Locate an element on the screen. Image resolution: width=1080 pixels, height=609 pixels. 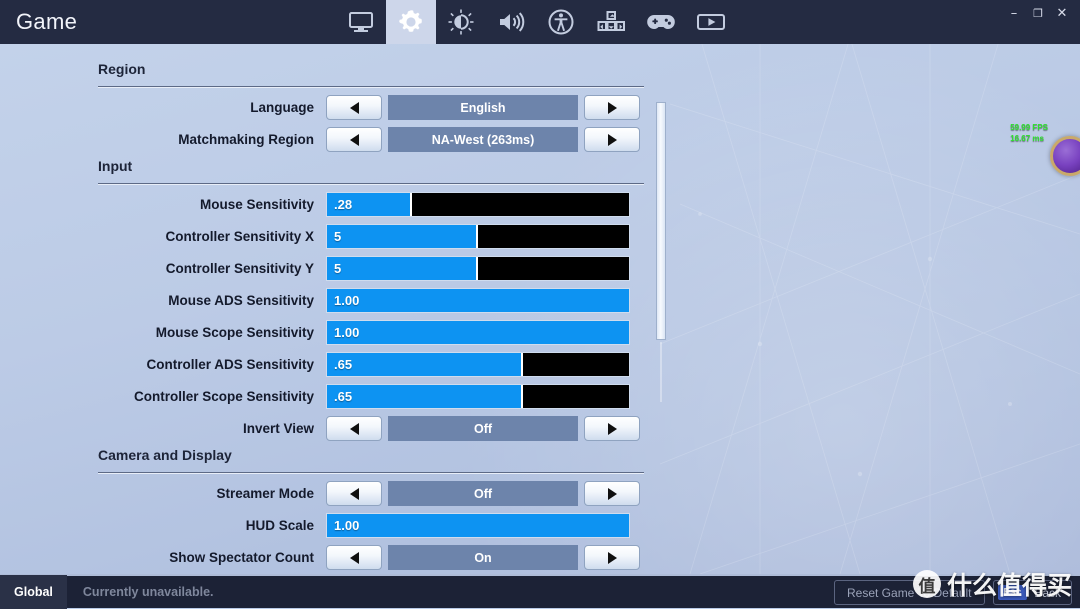
setting-control: .28 is located at coordinates (478, 204).